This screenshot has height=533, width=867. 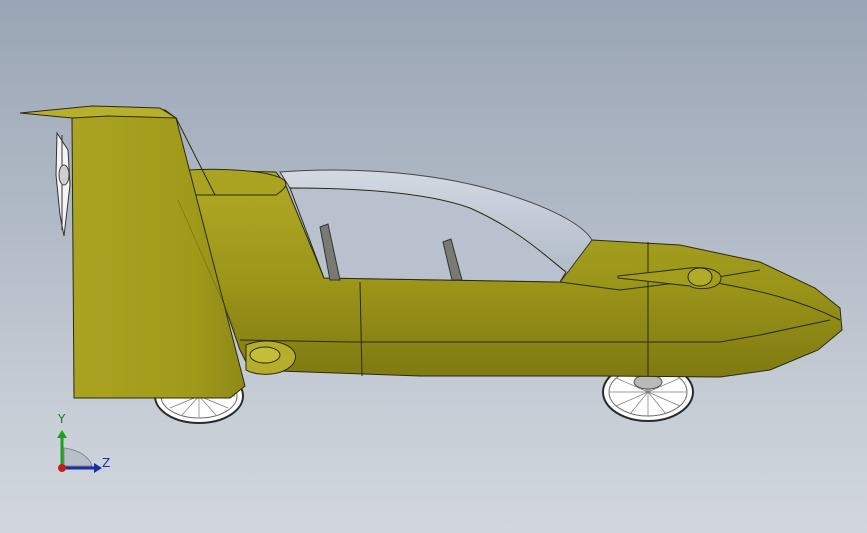 I want to click on propeller, so click(x=63, y=184).